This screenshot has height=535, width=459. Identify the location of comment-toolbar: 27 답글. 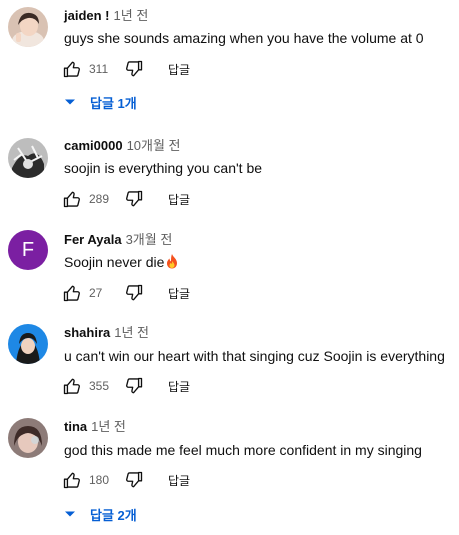
(125, 293).